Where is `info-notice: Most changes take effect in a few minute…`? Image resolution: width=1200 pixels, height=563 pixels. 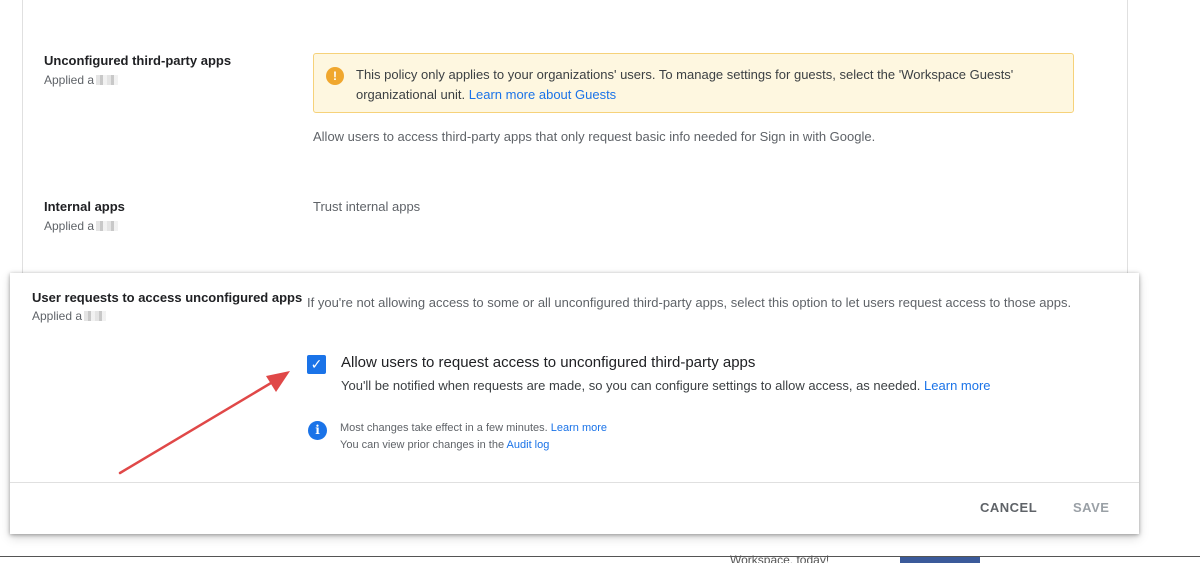
info-notice: Most changes take effect in a few minute… is located at coordinates (473, 437).